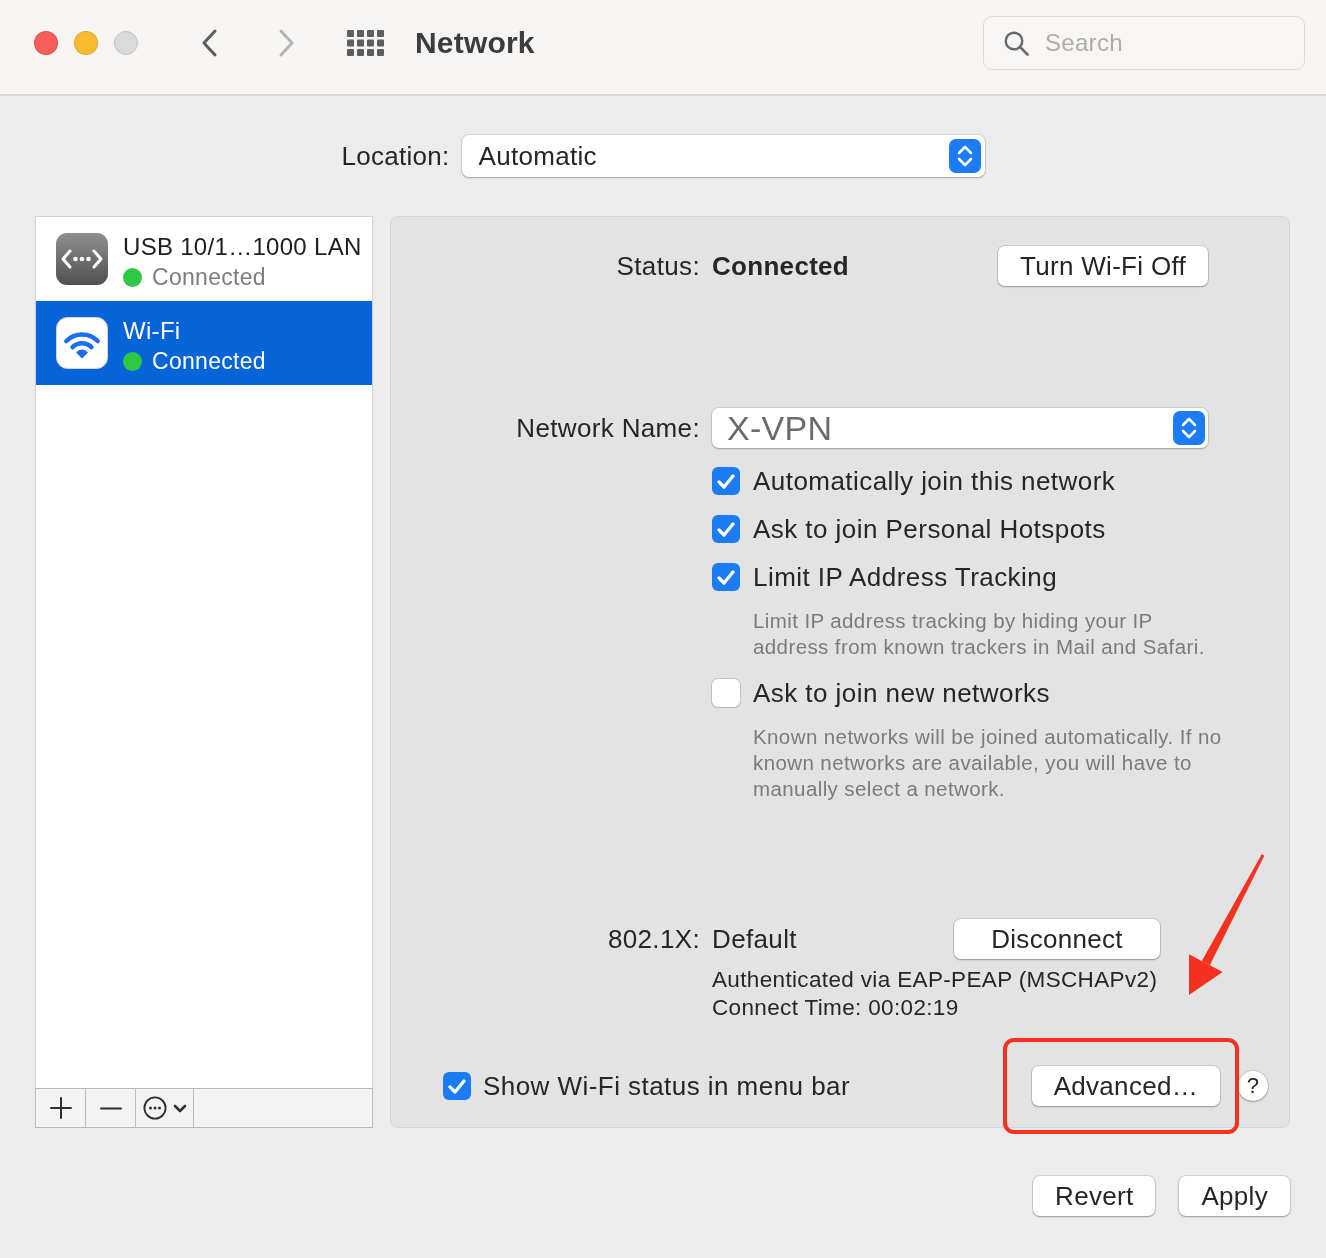  What do you see at coordinates (154, 1108) in the screenshot?
I see `ellipsis-circle-icon` at bounding box center [154, 1108].